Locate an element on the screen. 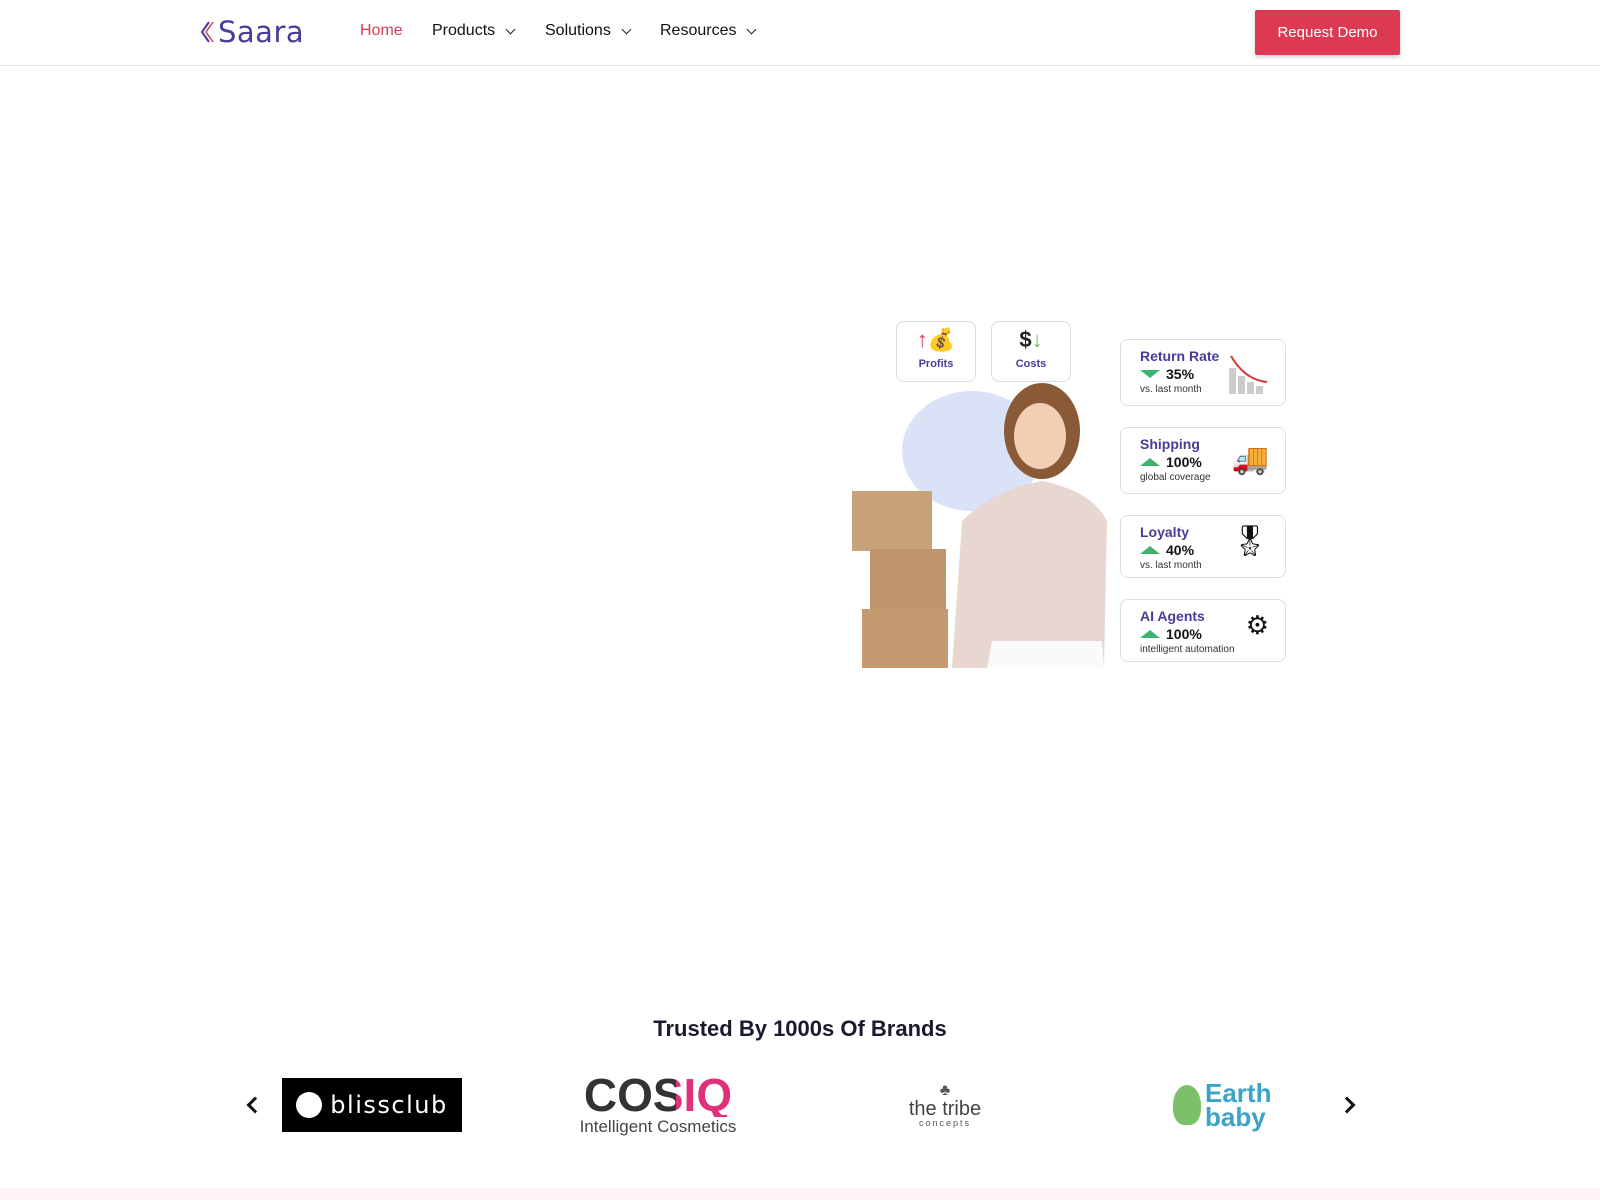 The height and width of the screenshot is (1200, 1600). brand-tagline: concepts is located at coordinates (945, 1123).